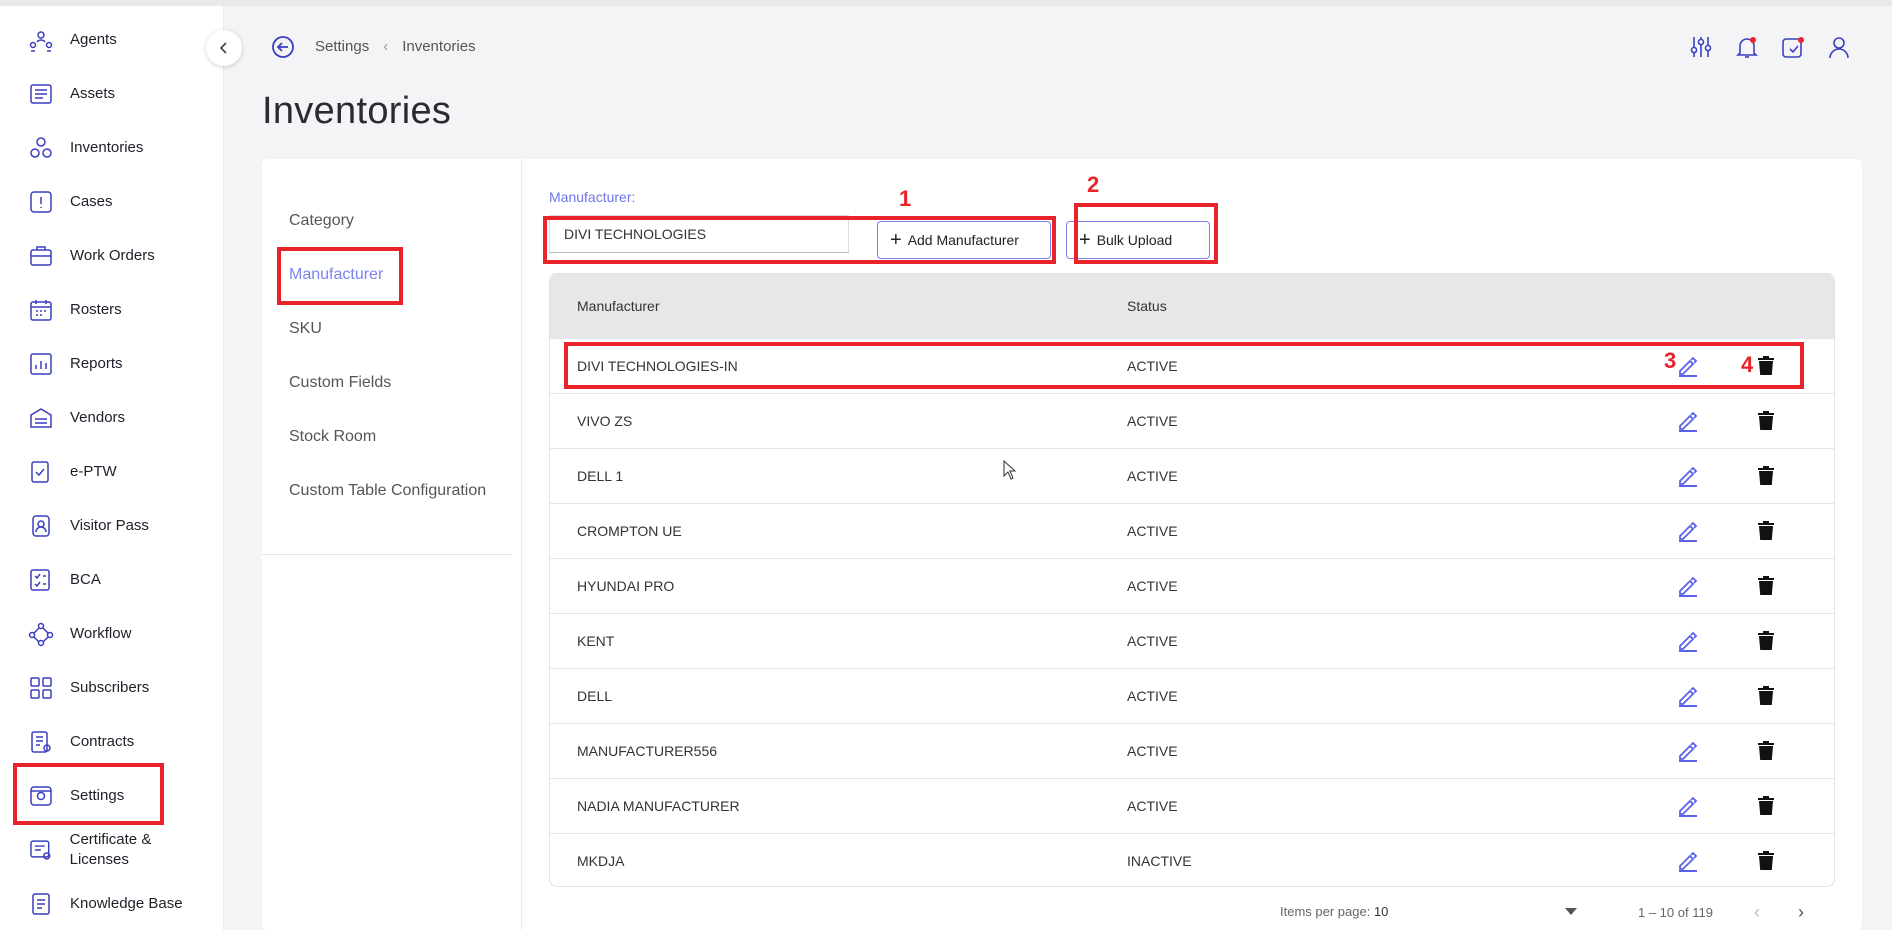 This screenshot has width=1892, height=930. I want to click on subnav-item-sku: SKU, so click(305, 329).